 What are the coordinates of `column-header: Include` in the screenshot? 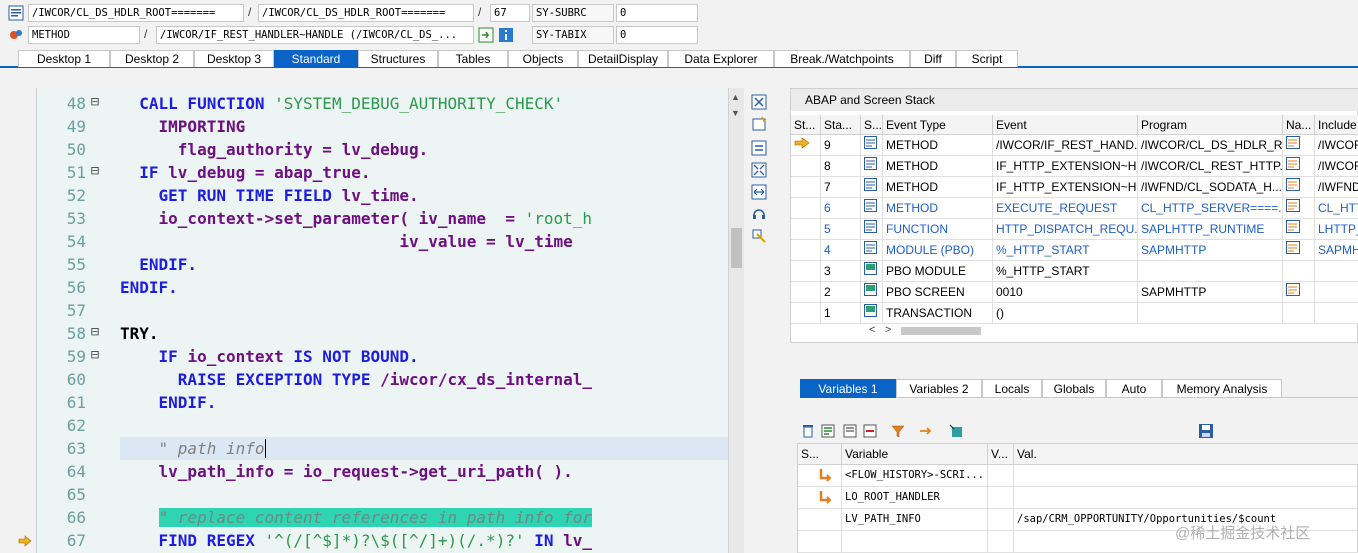 It's located at (1336, 125).